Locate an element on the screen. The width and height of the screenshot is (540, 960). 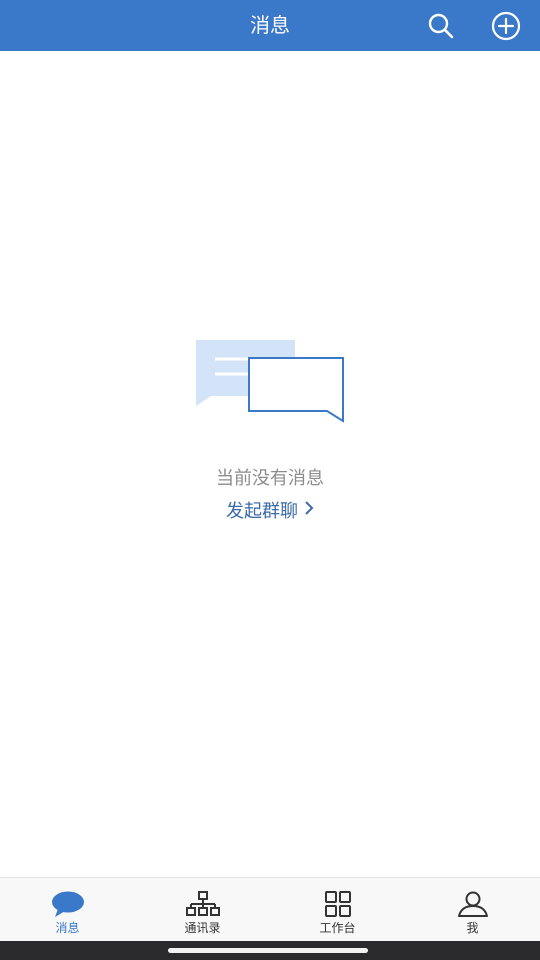
tab-label: 通讯录 is located at coordinates (202, 928).